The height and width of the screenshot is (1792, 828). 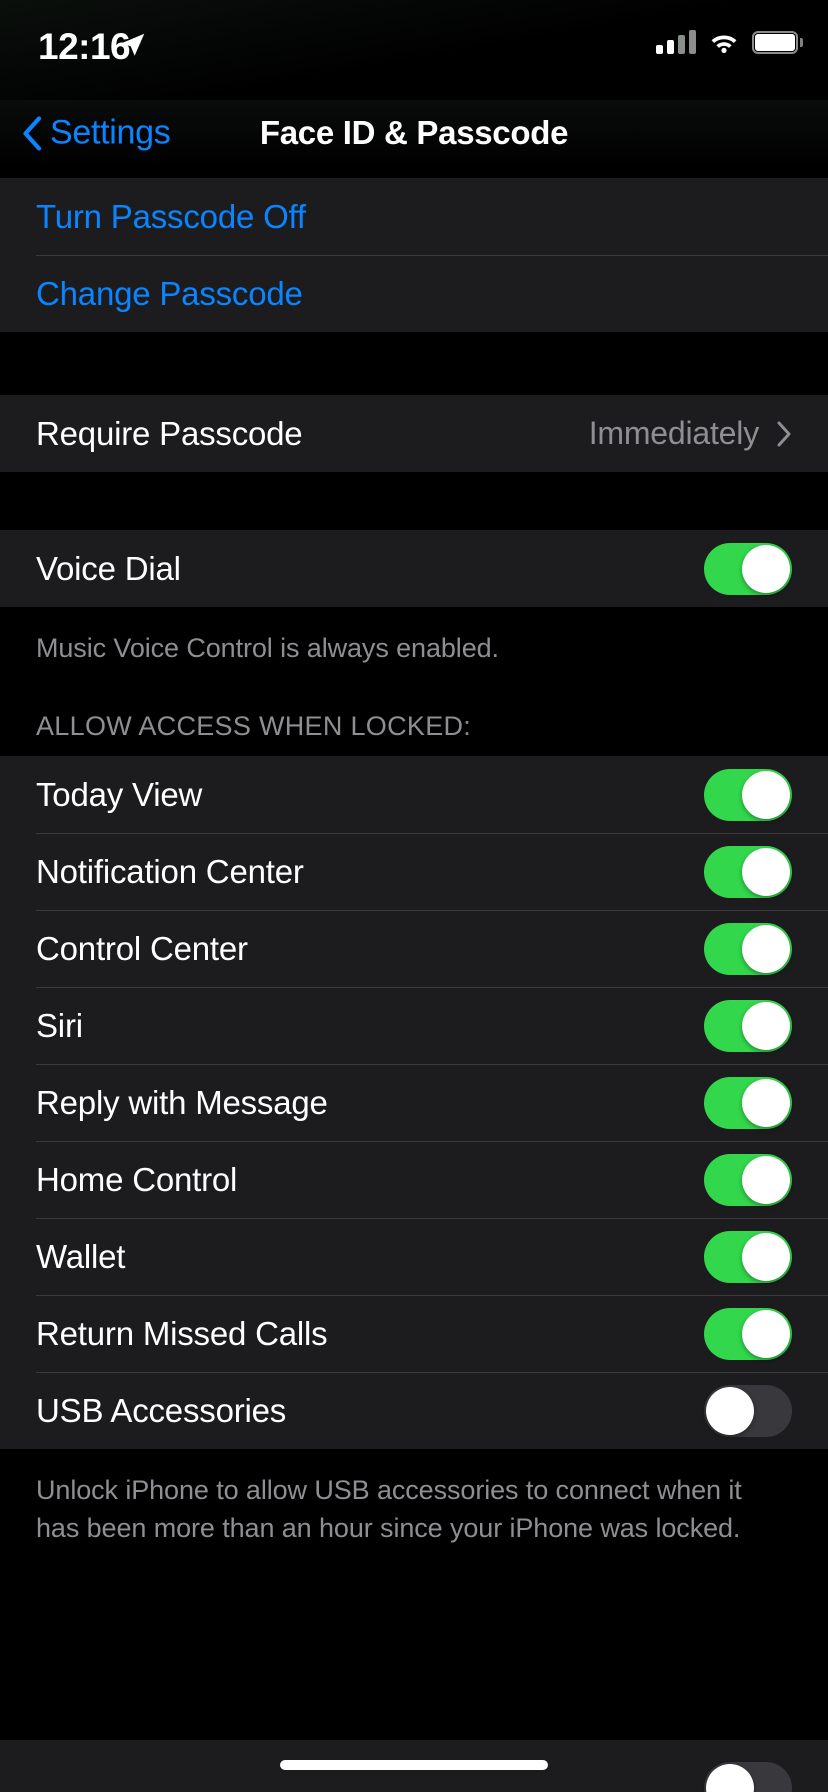 I want to click on navigation-bar: Settings Face ID & Passcode, so click(x=414, y=133).